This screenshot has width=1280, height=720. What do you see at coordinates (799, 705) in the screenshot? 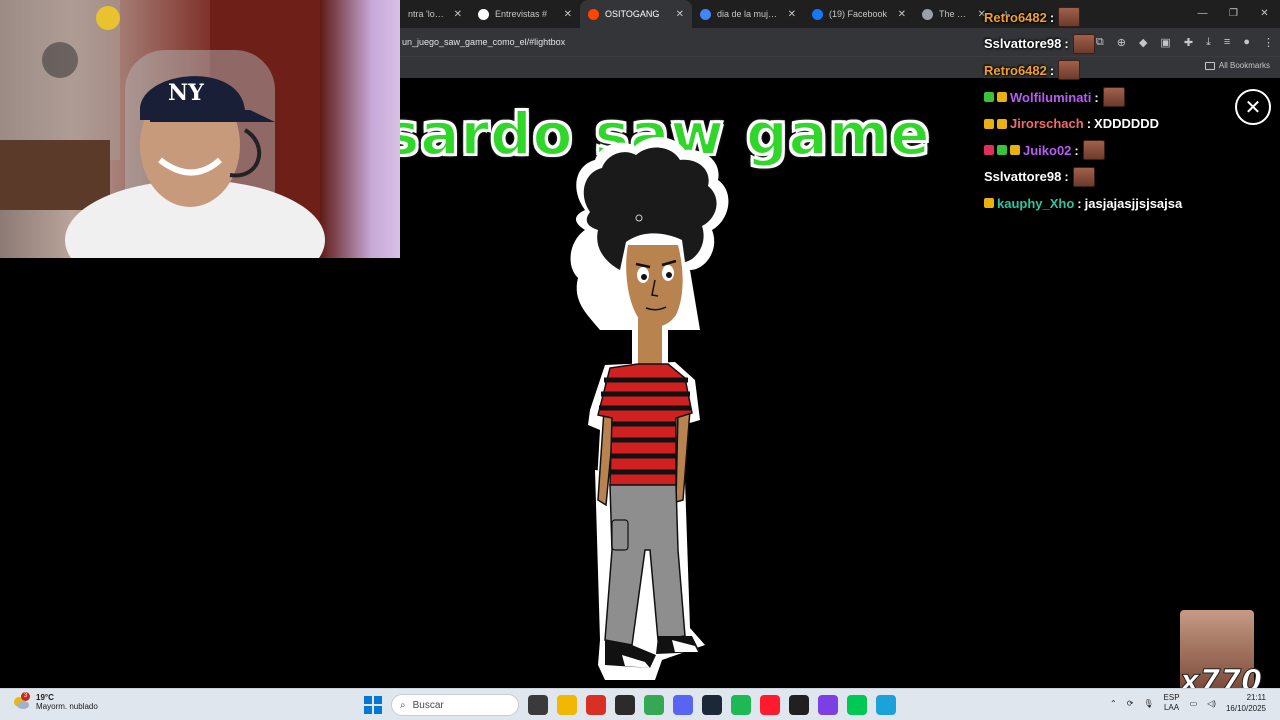
I see `app-dark-icon` at bounding box center [799, 705].